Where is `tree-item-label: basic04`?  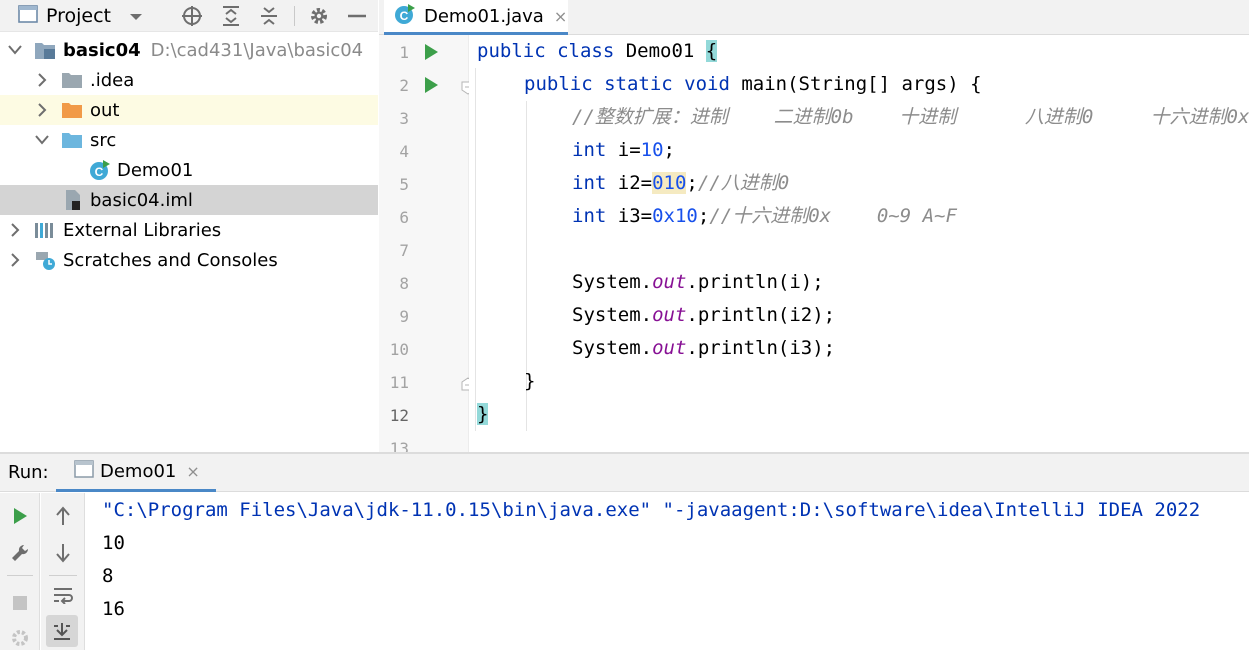
tree-item-label: basic04 is located at coordinates (102, 50).